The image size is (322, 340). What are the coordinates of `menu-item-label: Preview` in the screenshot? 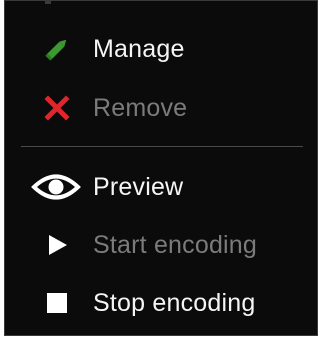 It's located at (138, 187).